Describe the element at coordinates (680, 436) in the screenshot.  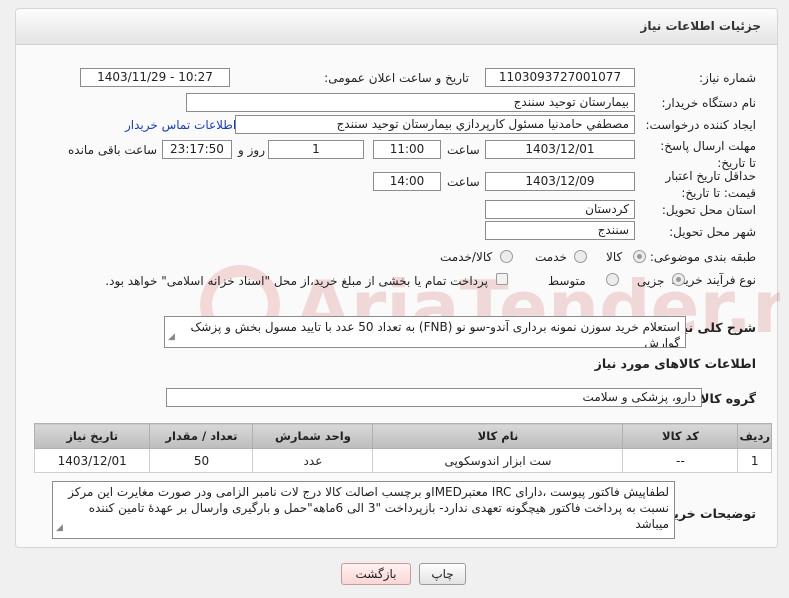
I see `col-code-header: کد کالا` at that location.